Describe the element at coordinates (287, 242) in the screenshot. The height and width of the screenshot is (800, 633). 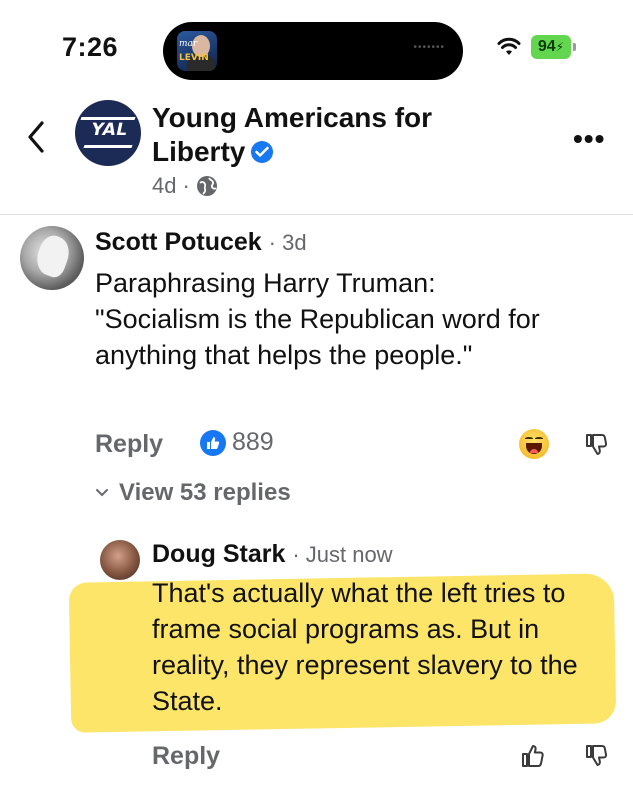
I see `comment-time: · 3d` at that location.